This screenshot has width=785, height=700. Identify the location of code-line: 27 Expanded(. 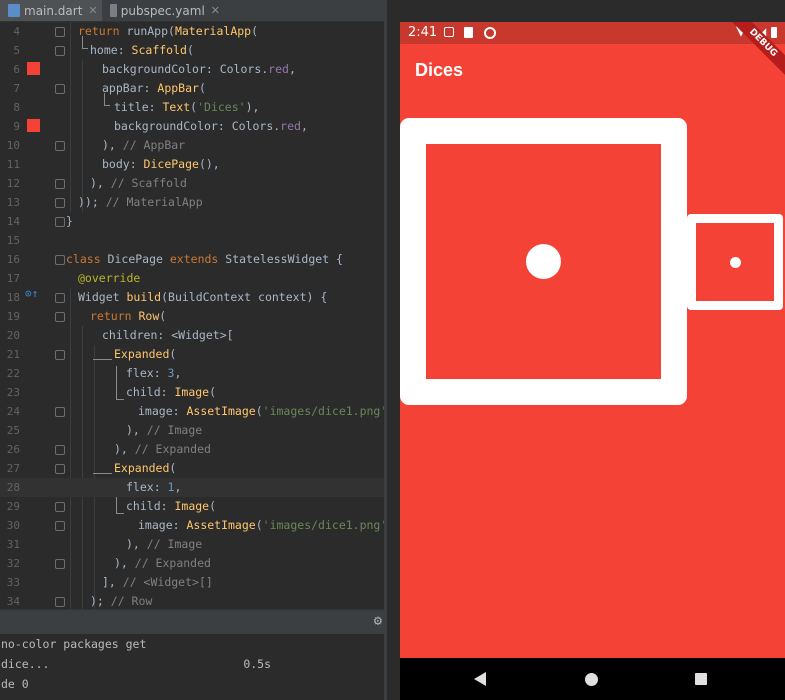
(192, 468).